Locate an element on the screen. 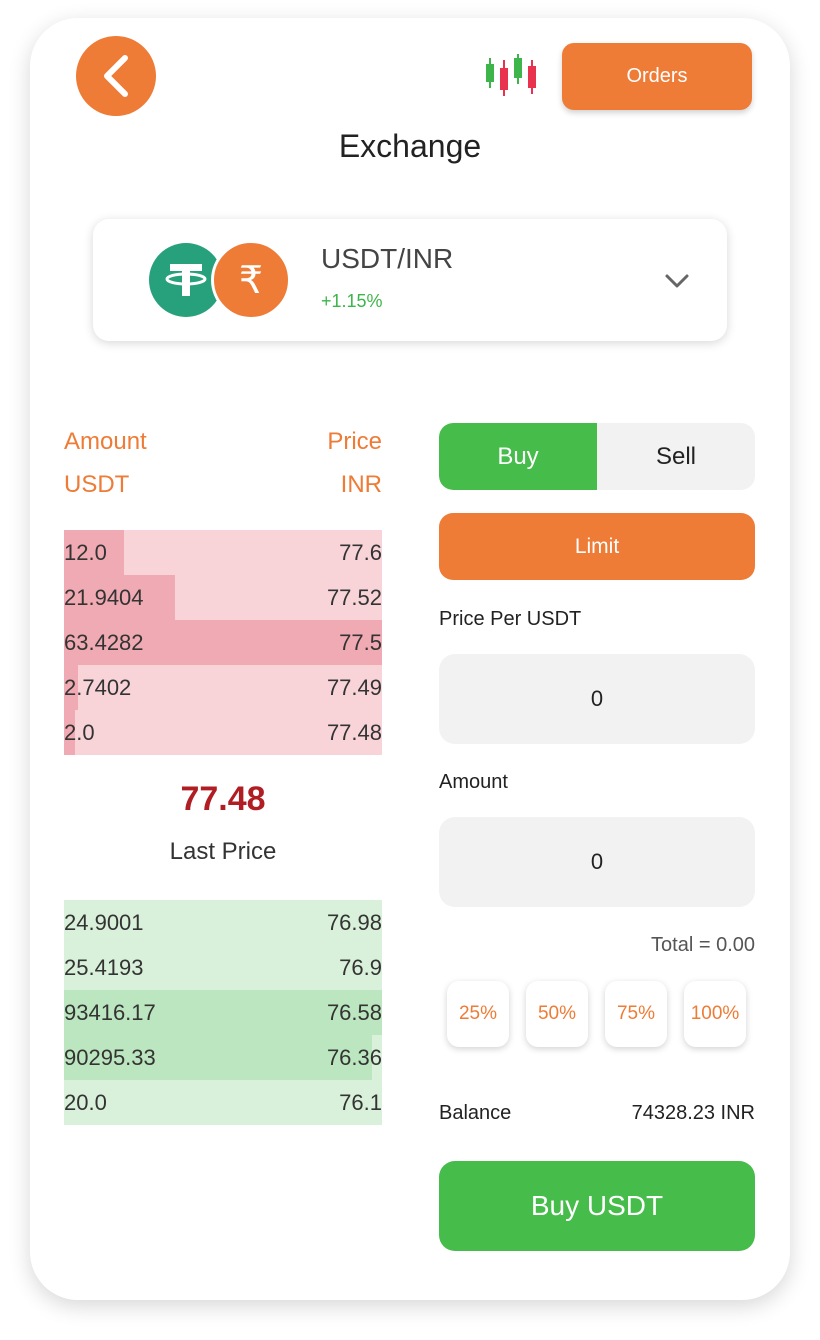  candlestick-chart-icon is located at coordinates (512, 76).